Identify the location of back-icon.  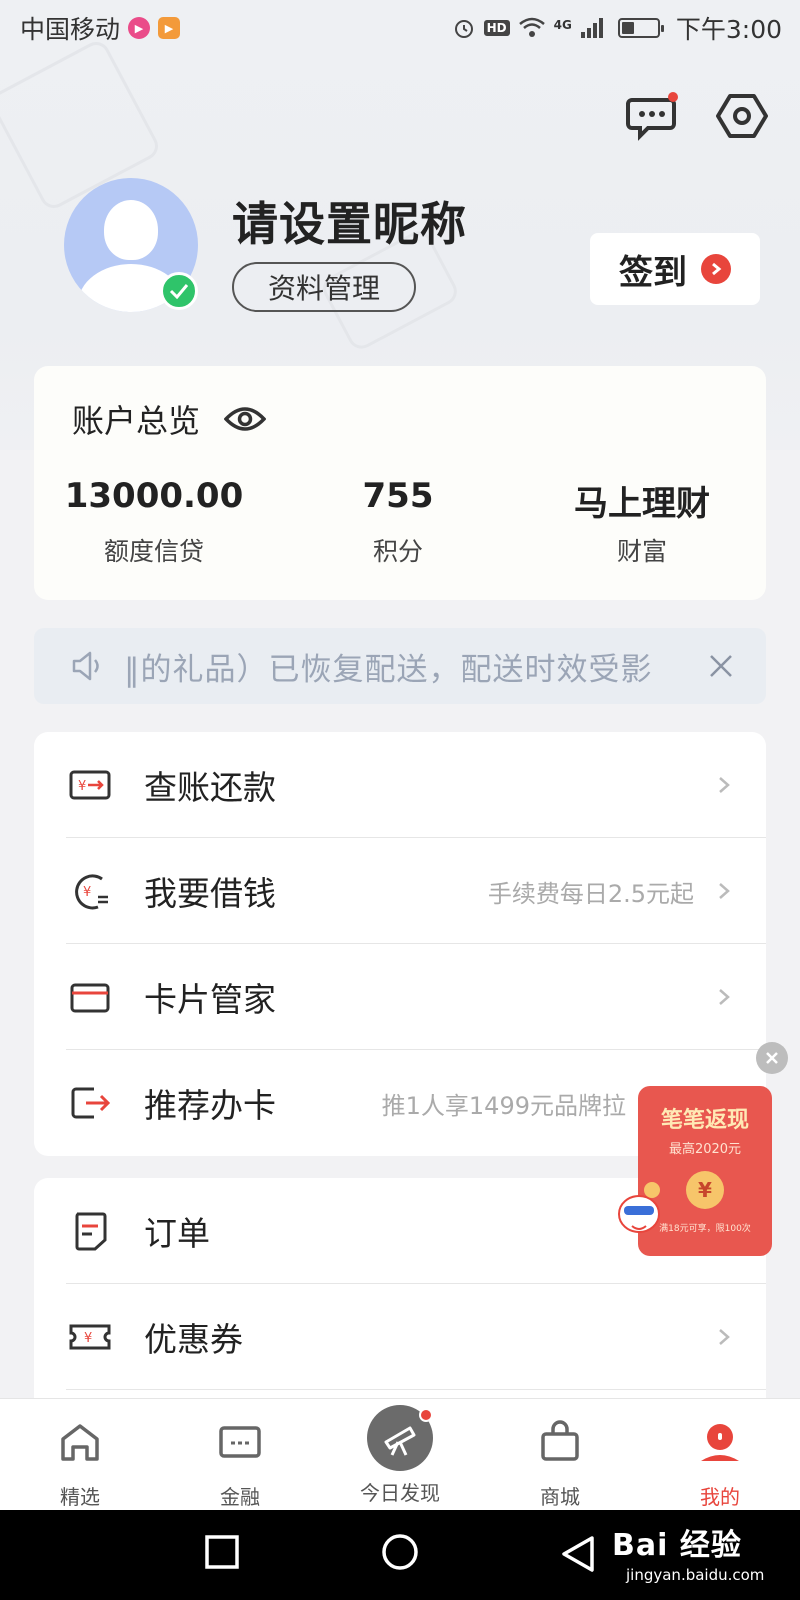
(578, 1554).